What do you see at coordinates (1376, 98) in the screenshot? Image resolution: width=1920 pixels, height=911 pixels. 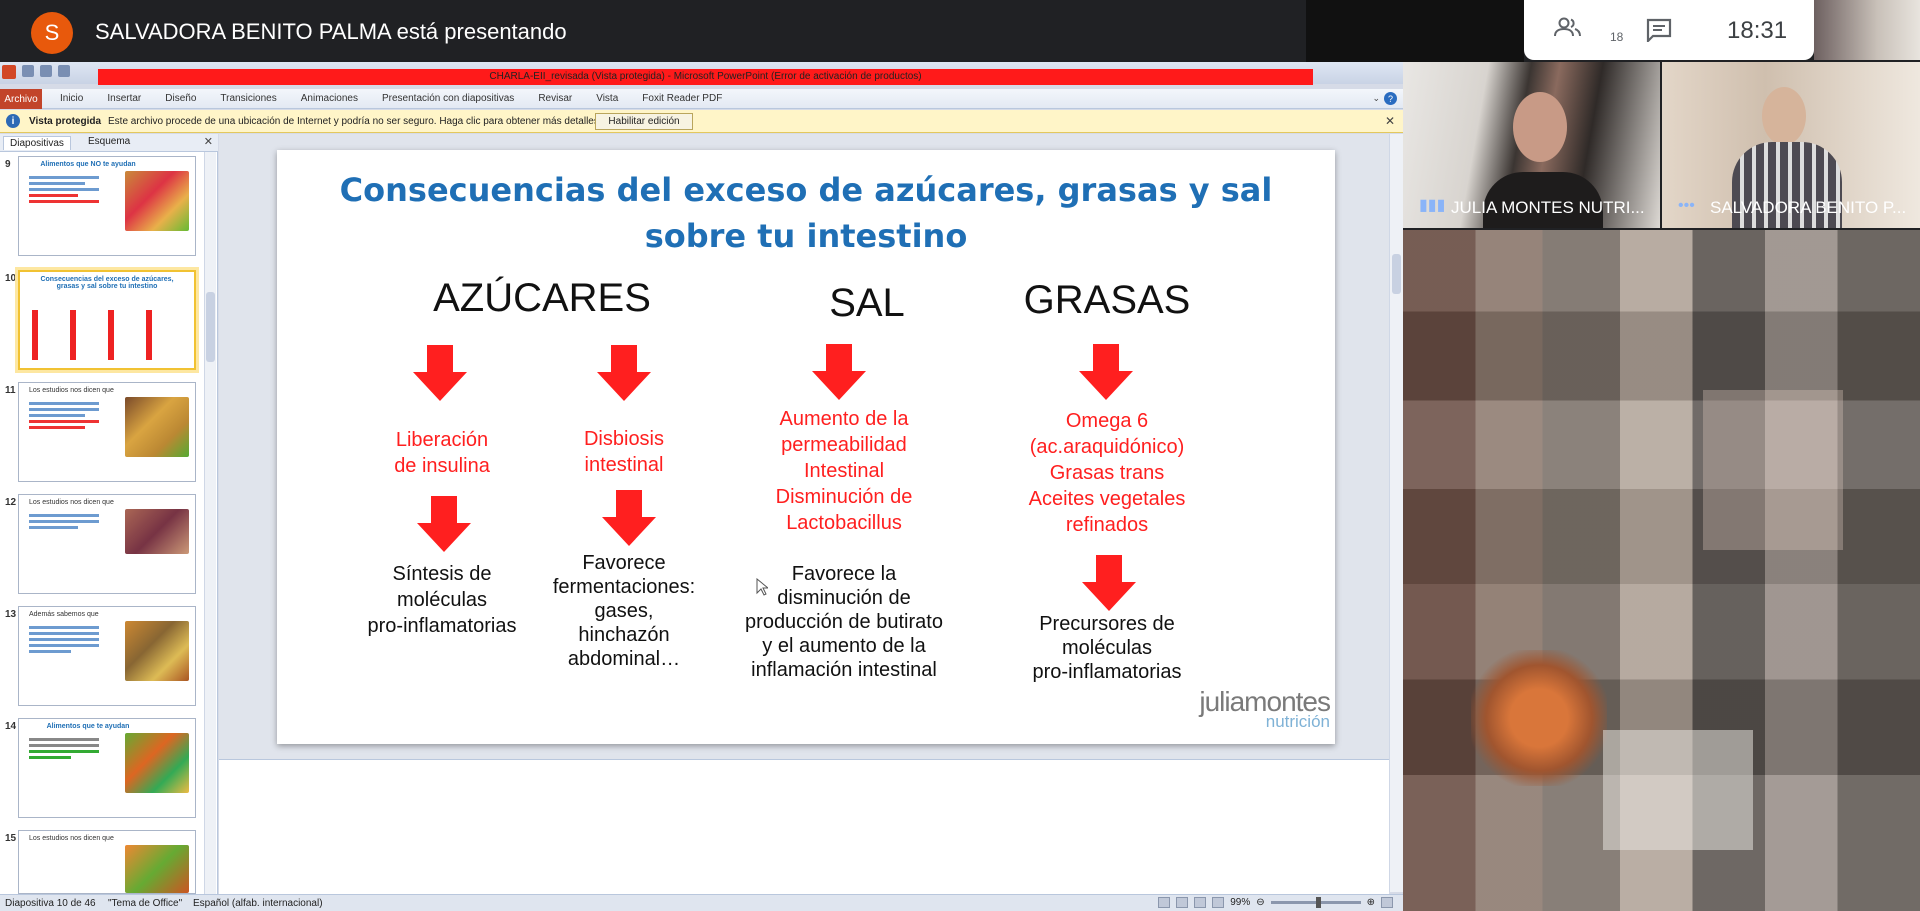 I see `ribbon-collapse-icon: ⌄` at bounding box center [1376, 98].